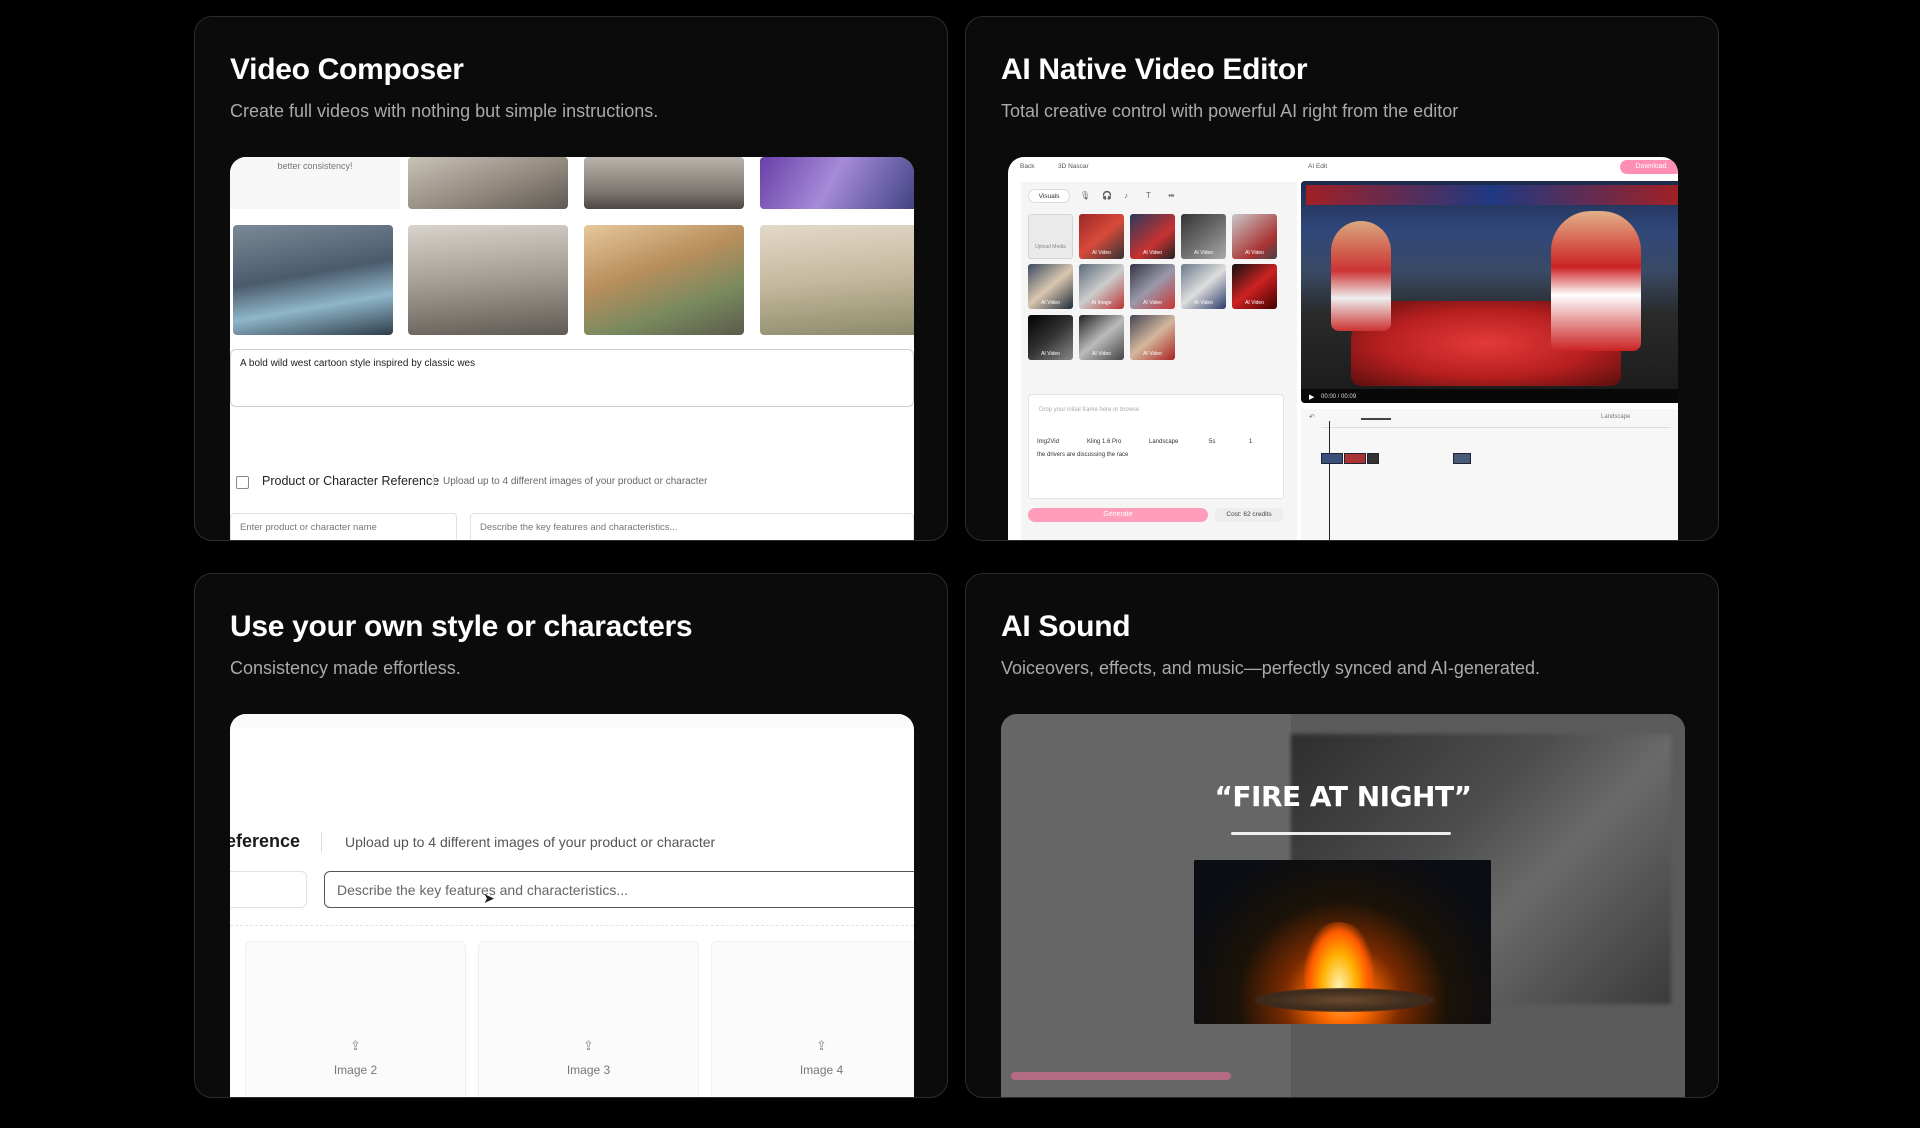 Image resolution: width=1920 pixels, height=1128 pixels. What do you see at coordinates (1118, 515) in the screenshot?
I see `generate-button: Generate` at bounding box center [1118, 515].